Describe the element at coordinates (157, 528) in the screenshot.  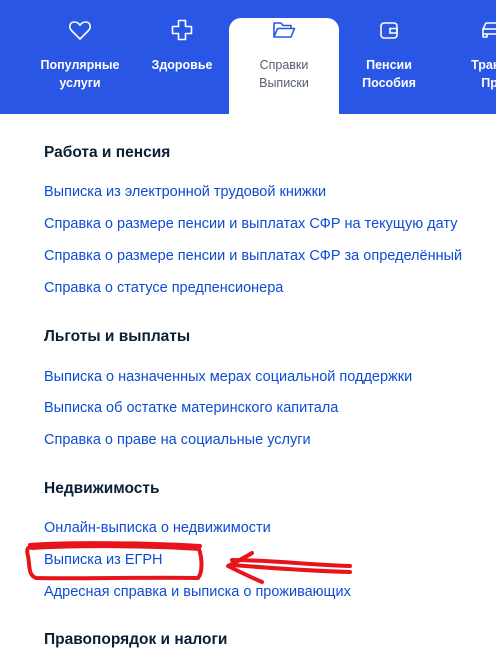
I see `link-online-property-extract: Онлайн-выписка о недвижимости` at that location.